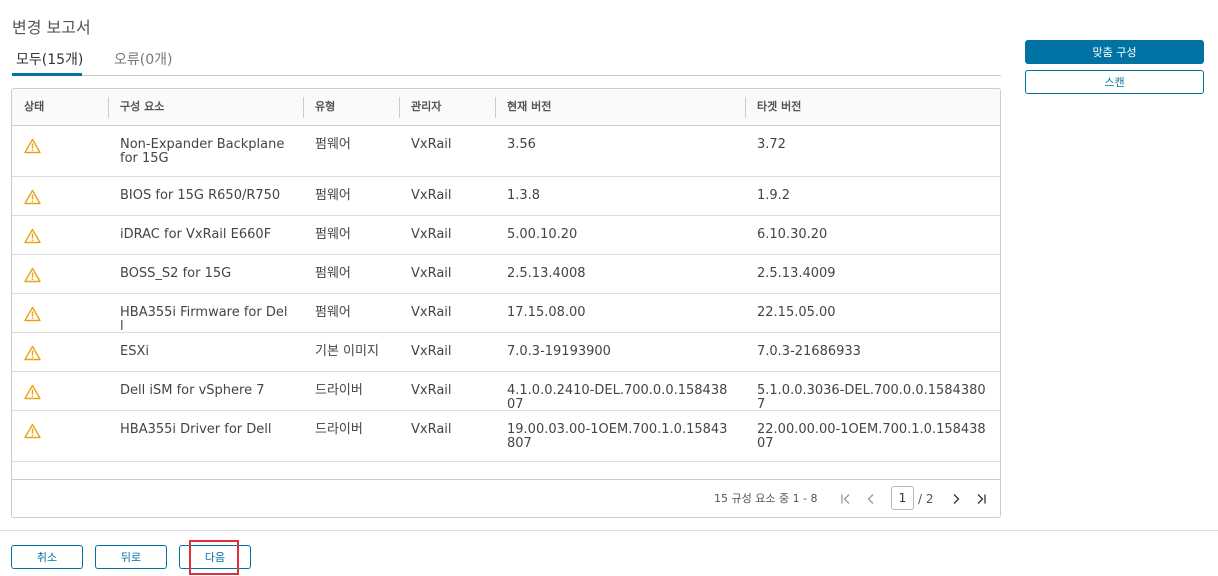  I want to click on target-version-cell: 6.10.30.20, so click(792, 234).